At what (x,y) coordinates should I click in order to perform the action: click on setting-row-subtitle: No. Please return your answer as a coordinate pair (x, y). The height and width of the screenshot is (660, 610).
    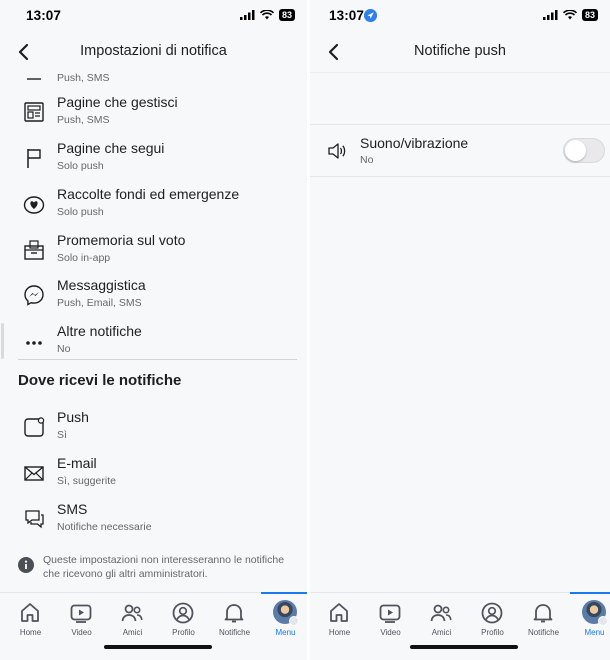
    Looking at the image, I should click on (64, 349).